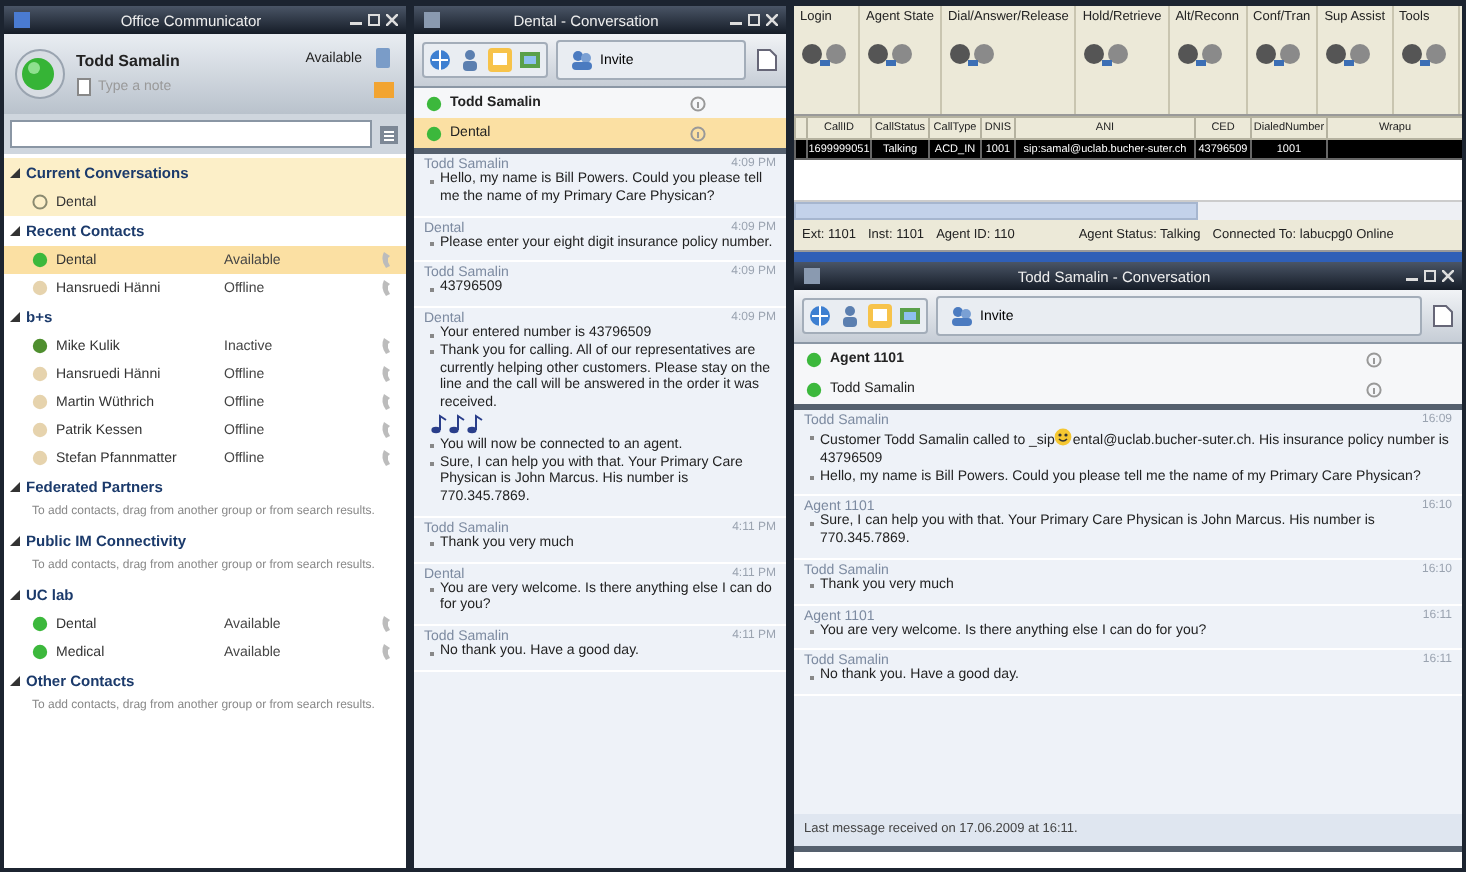 The image size is (1466, 872). I want to click on horizontal-scrollbar, so click(1128, 210).